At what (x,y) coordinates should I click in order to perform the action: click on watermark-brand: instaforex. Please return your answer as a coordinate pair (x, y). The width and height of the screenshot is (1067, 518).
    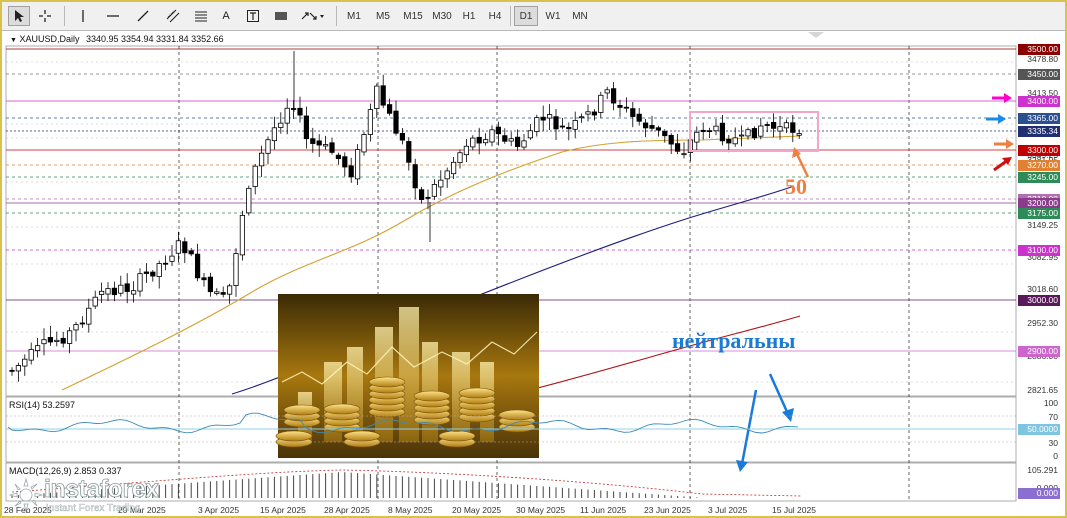
    Looking at the image, I should click on (102, 489).